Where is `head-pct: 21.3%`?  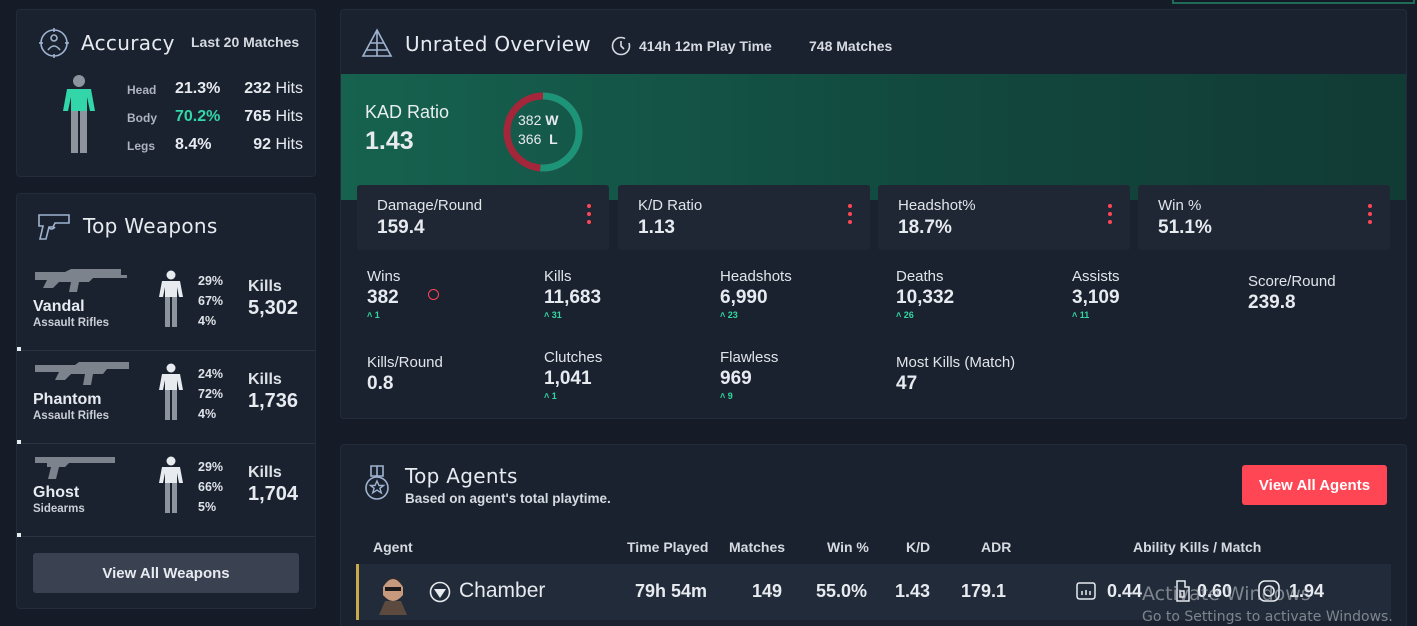
head-pct: 21.3% is located at coordinates (198, 88).